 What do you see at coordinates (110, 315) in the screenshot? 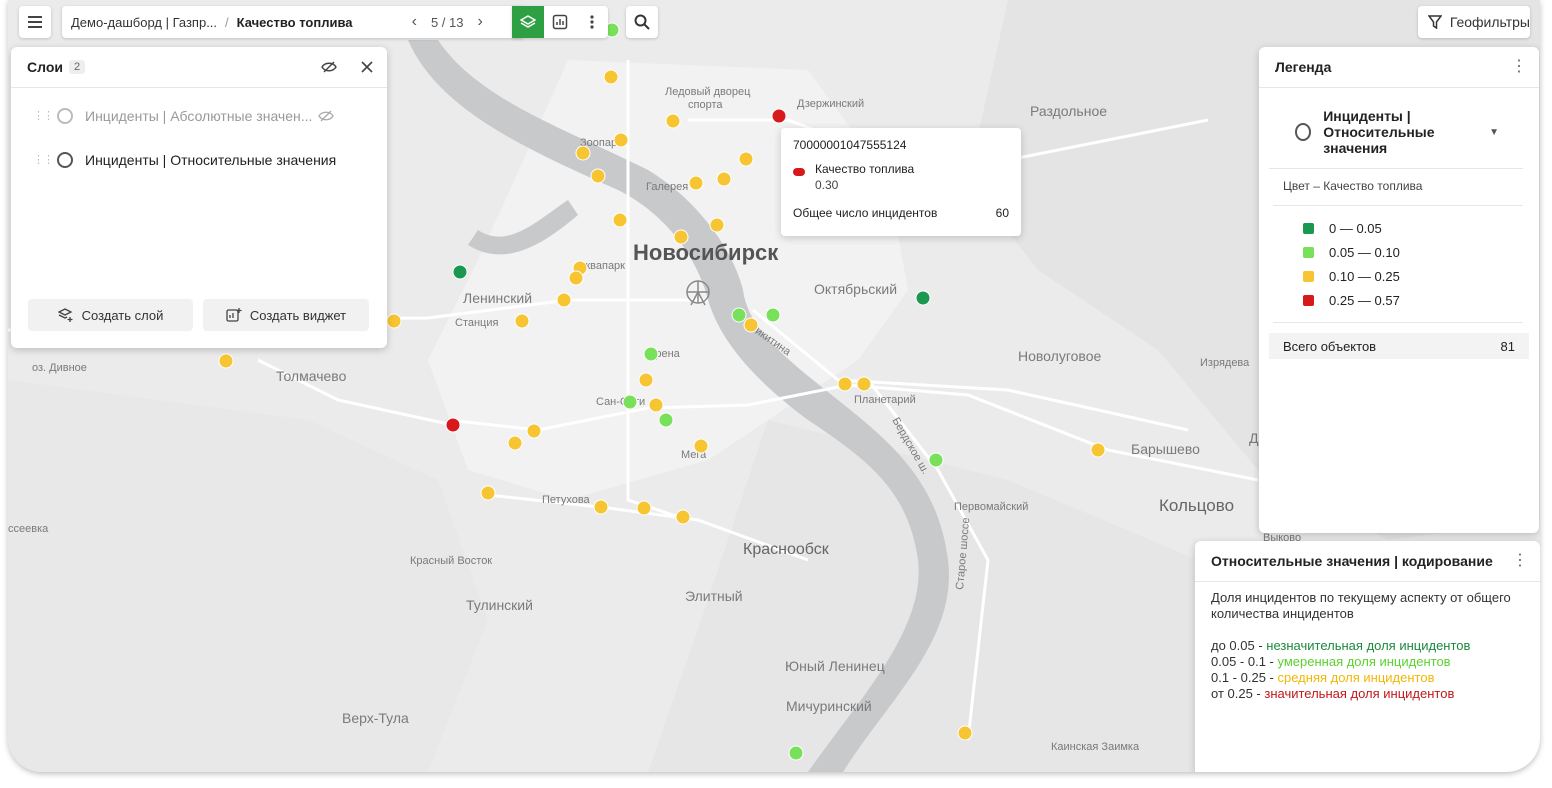
I see `create-layer-button: Создать слой` at bounding box center [110, 315].